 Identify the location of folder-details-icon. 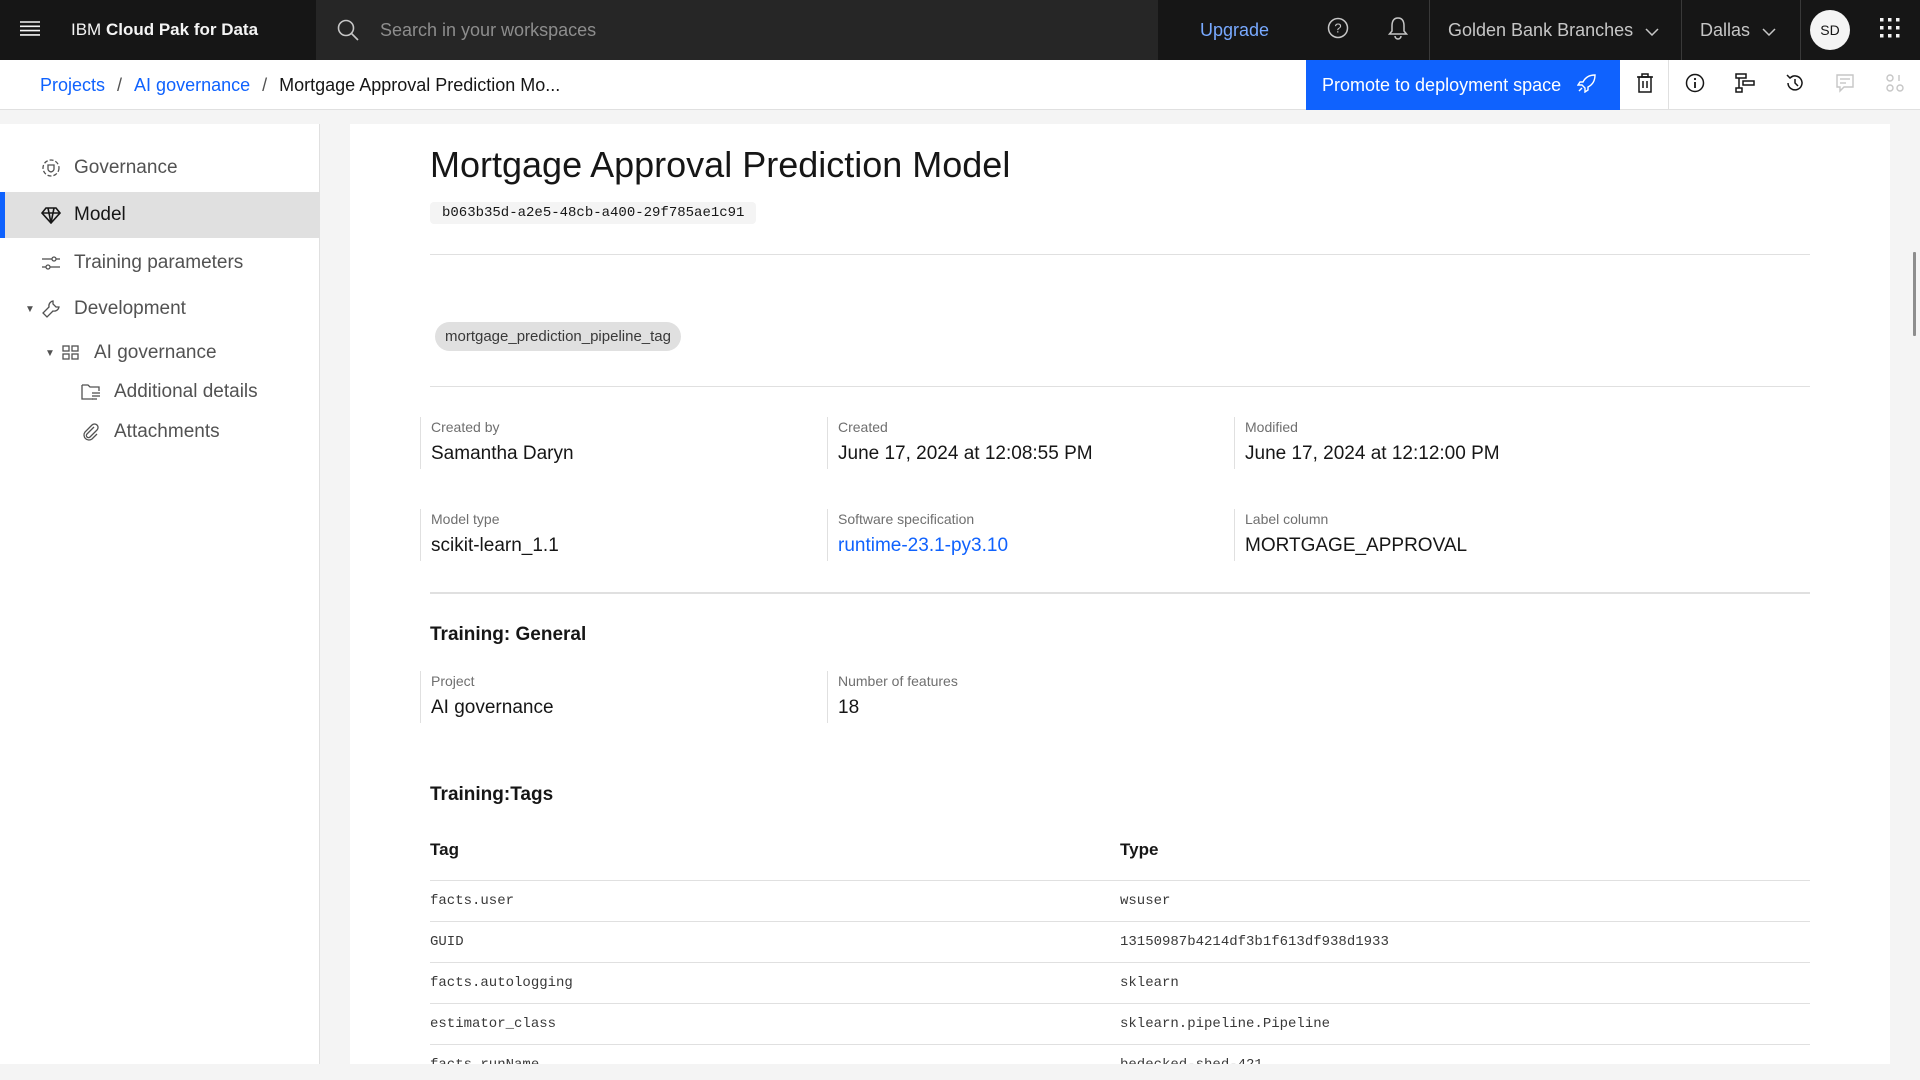
(91, 392).